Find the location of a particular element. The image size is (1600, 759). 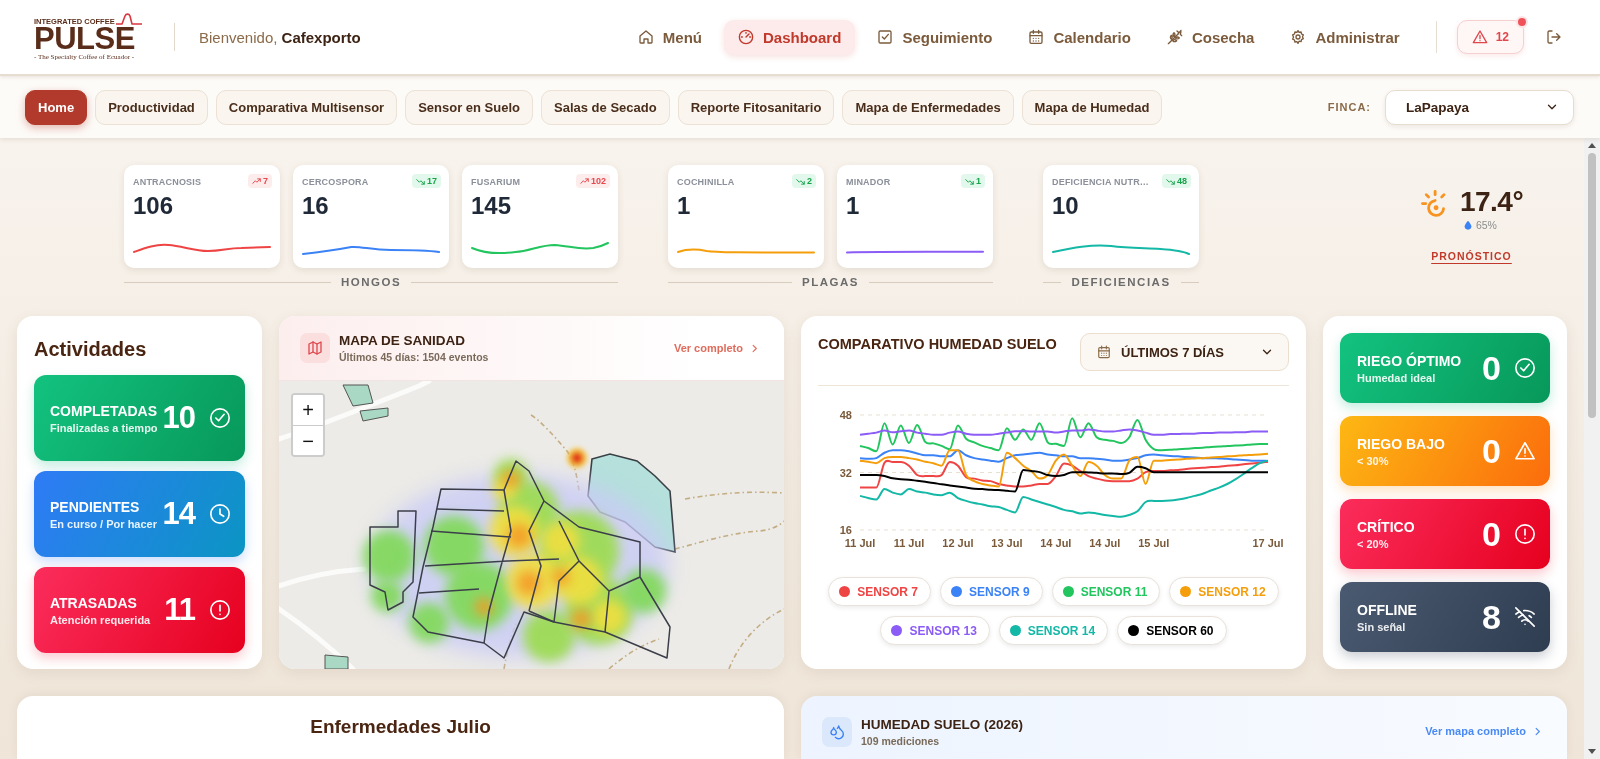

view-full-link: Ver completo is located at coordinates (716, 348).